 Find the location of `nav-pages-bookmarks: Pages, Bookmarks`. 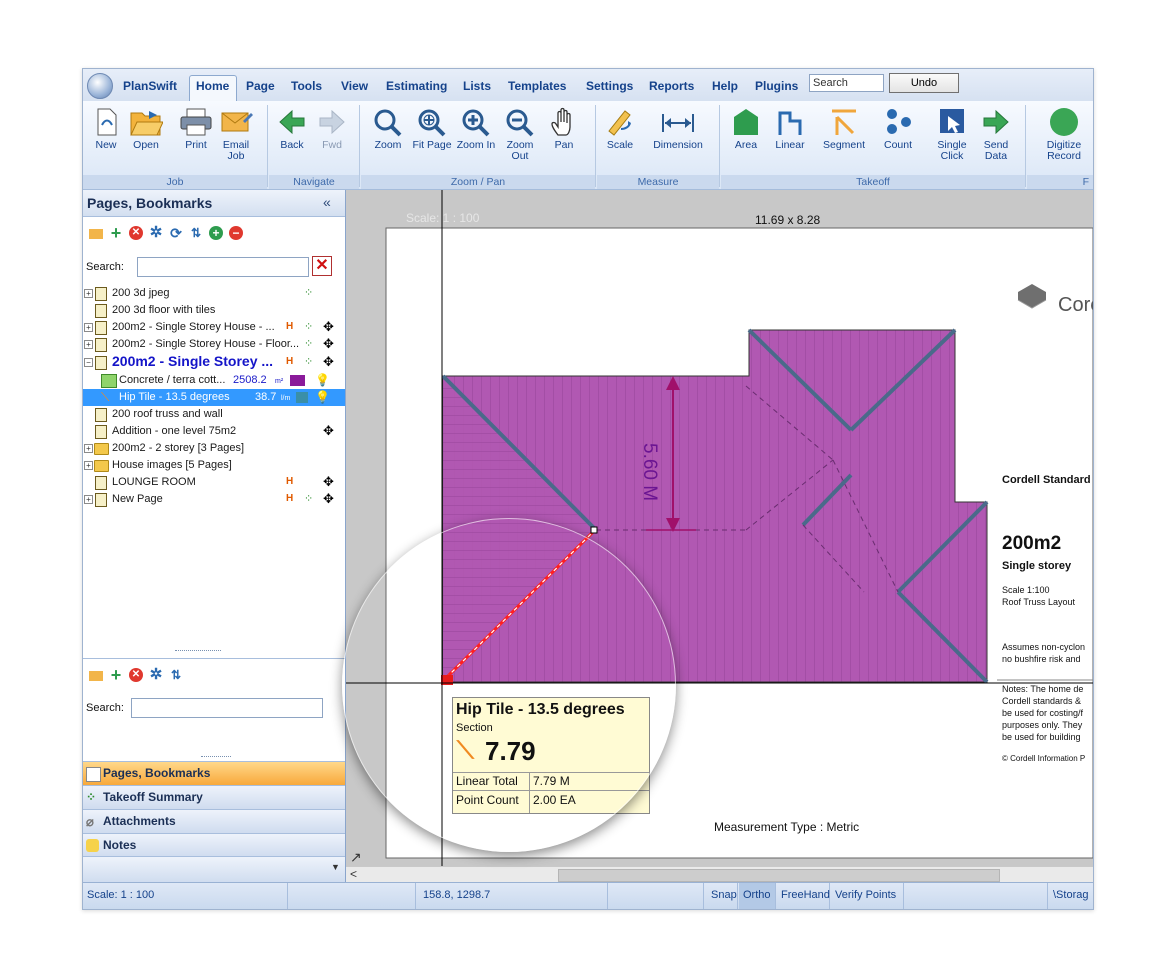

nav-pages-bookmarks: Pages, Bookmarks is located at coordinates (214, 773).